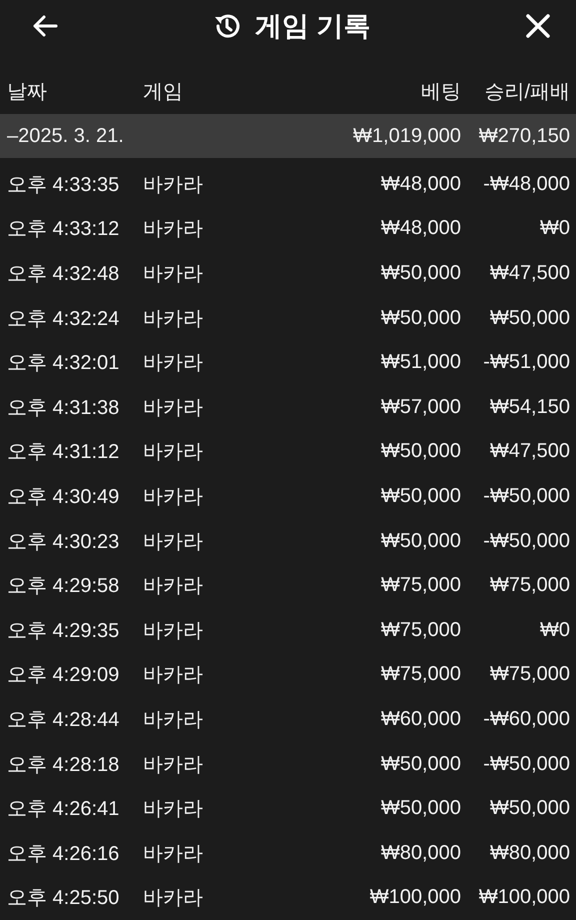  I want to click on time-cell-text: 오후 4:32:01, so click(63, 363).